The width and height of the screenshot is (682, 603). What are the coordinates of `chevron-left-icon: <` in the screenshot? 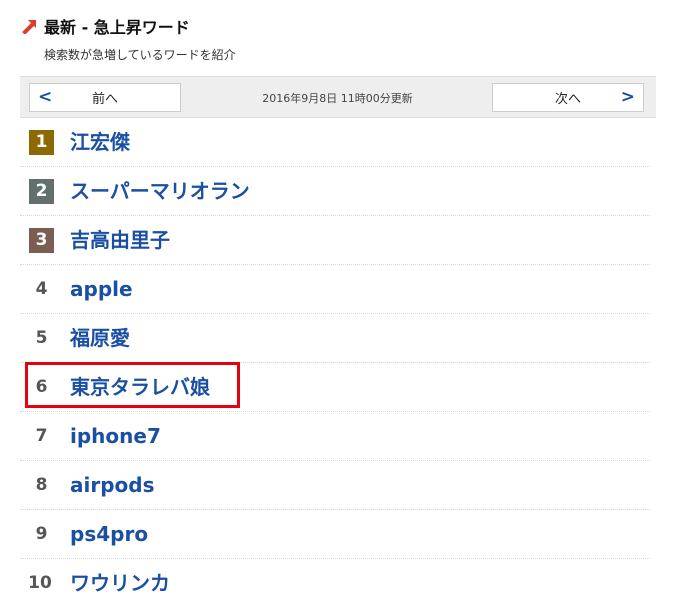 It's located at (45, 97).